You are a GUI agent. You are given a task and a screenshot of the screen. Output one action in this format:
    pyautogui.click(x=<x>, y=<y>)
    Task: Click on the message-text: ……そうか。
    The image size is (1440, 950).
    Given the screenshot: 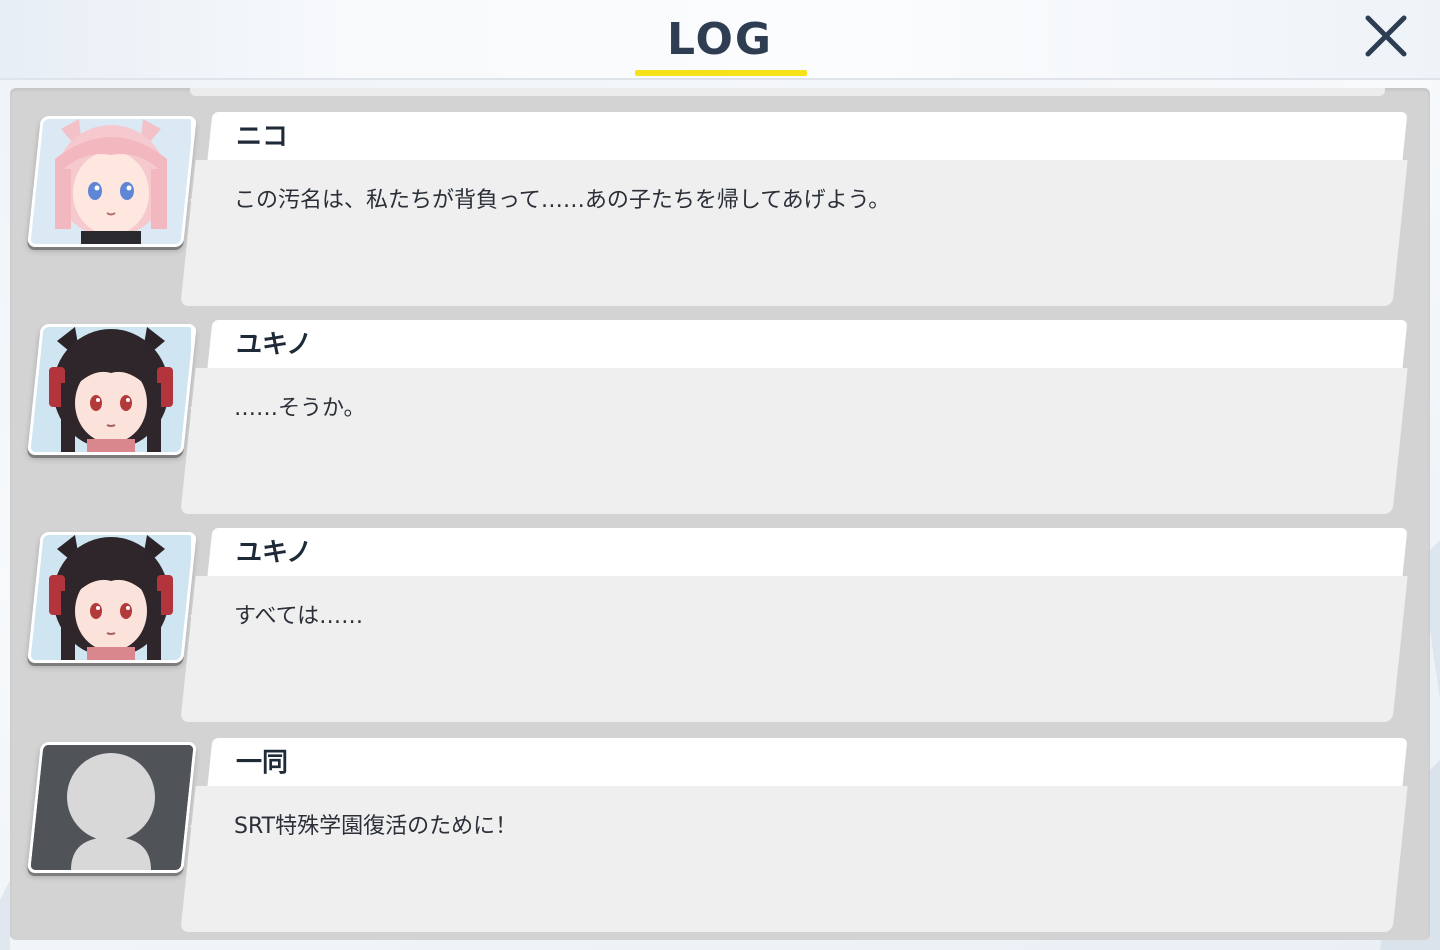 What is the action you would take?
    pyautogui.click(x=300, y=408)
    